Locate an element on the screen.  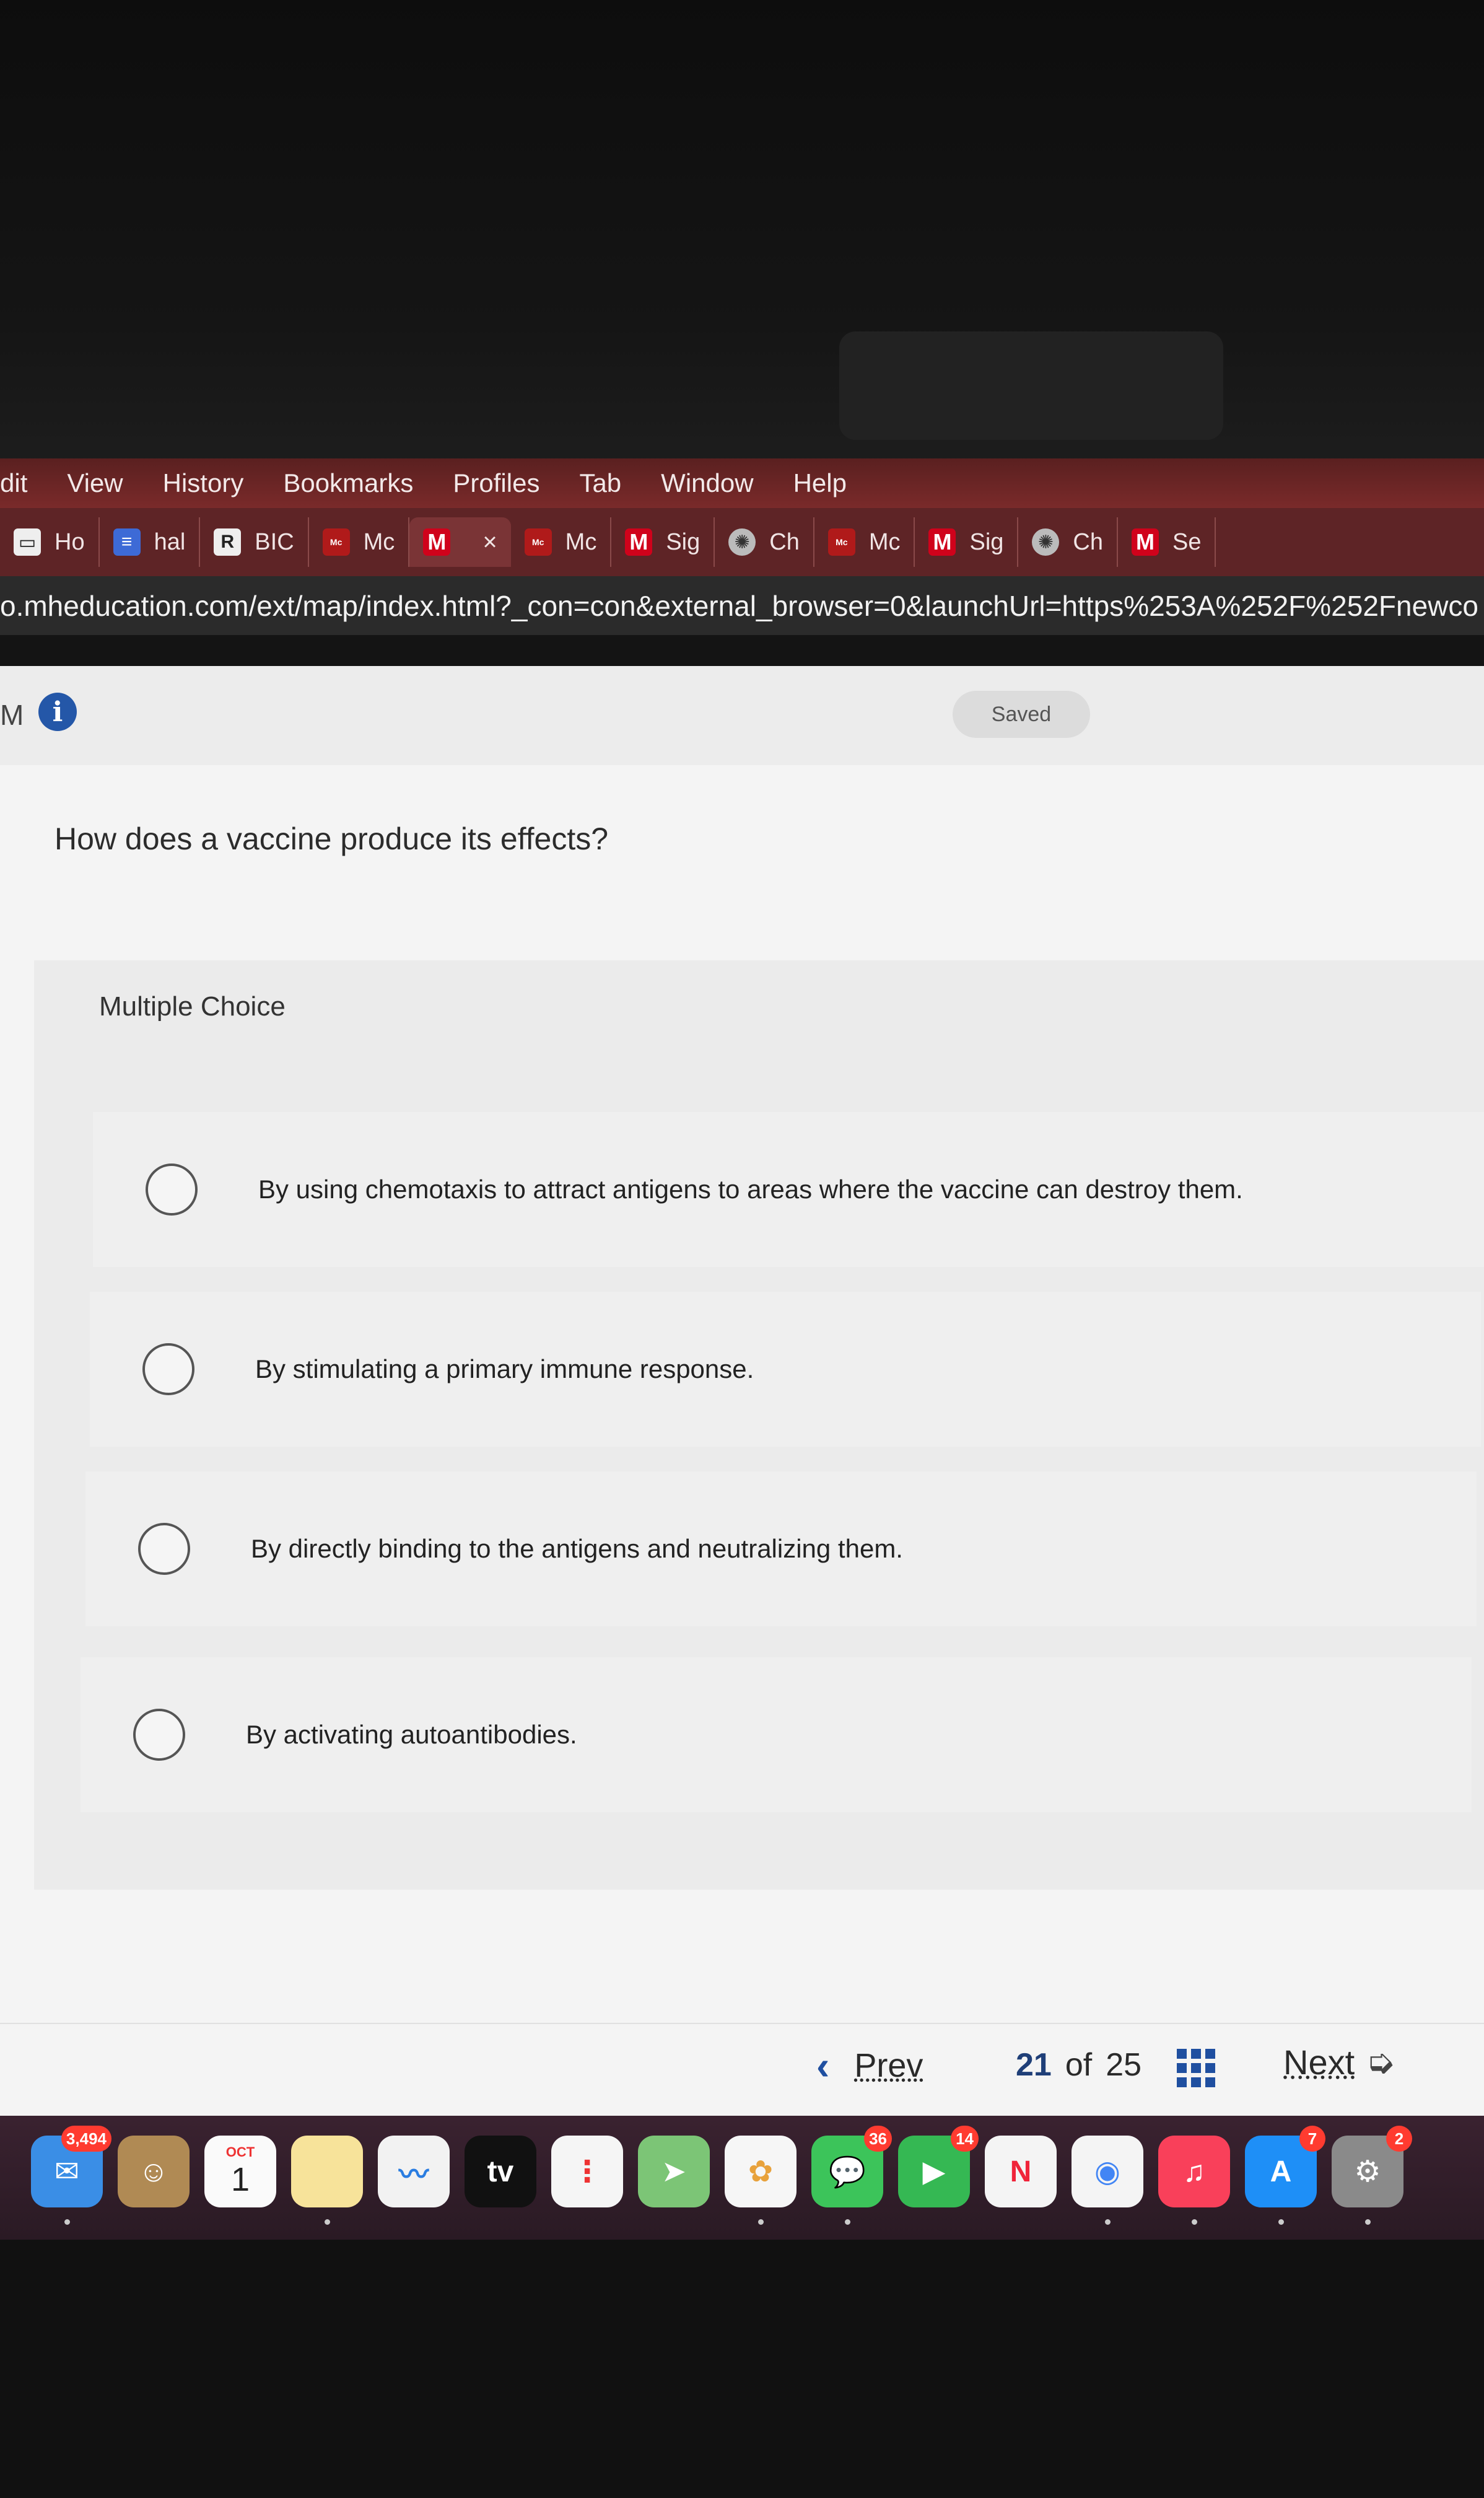
info-icon: i is located at coordinates (57, 712).